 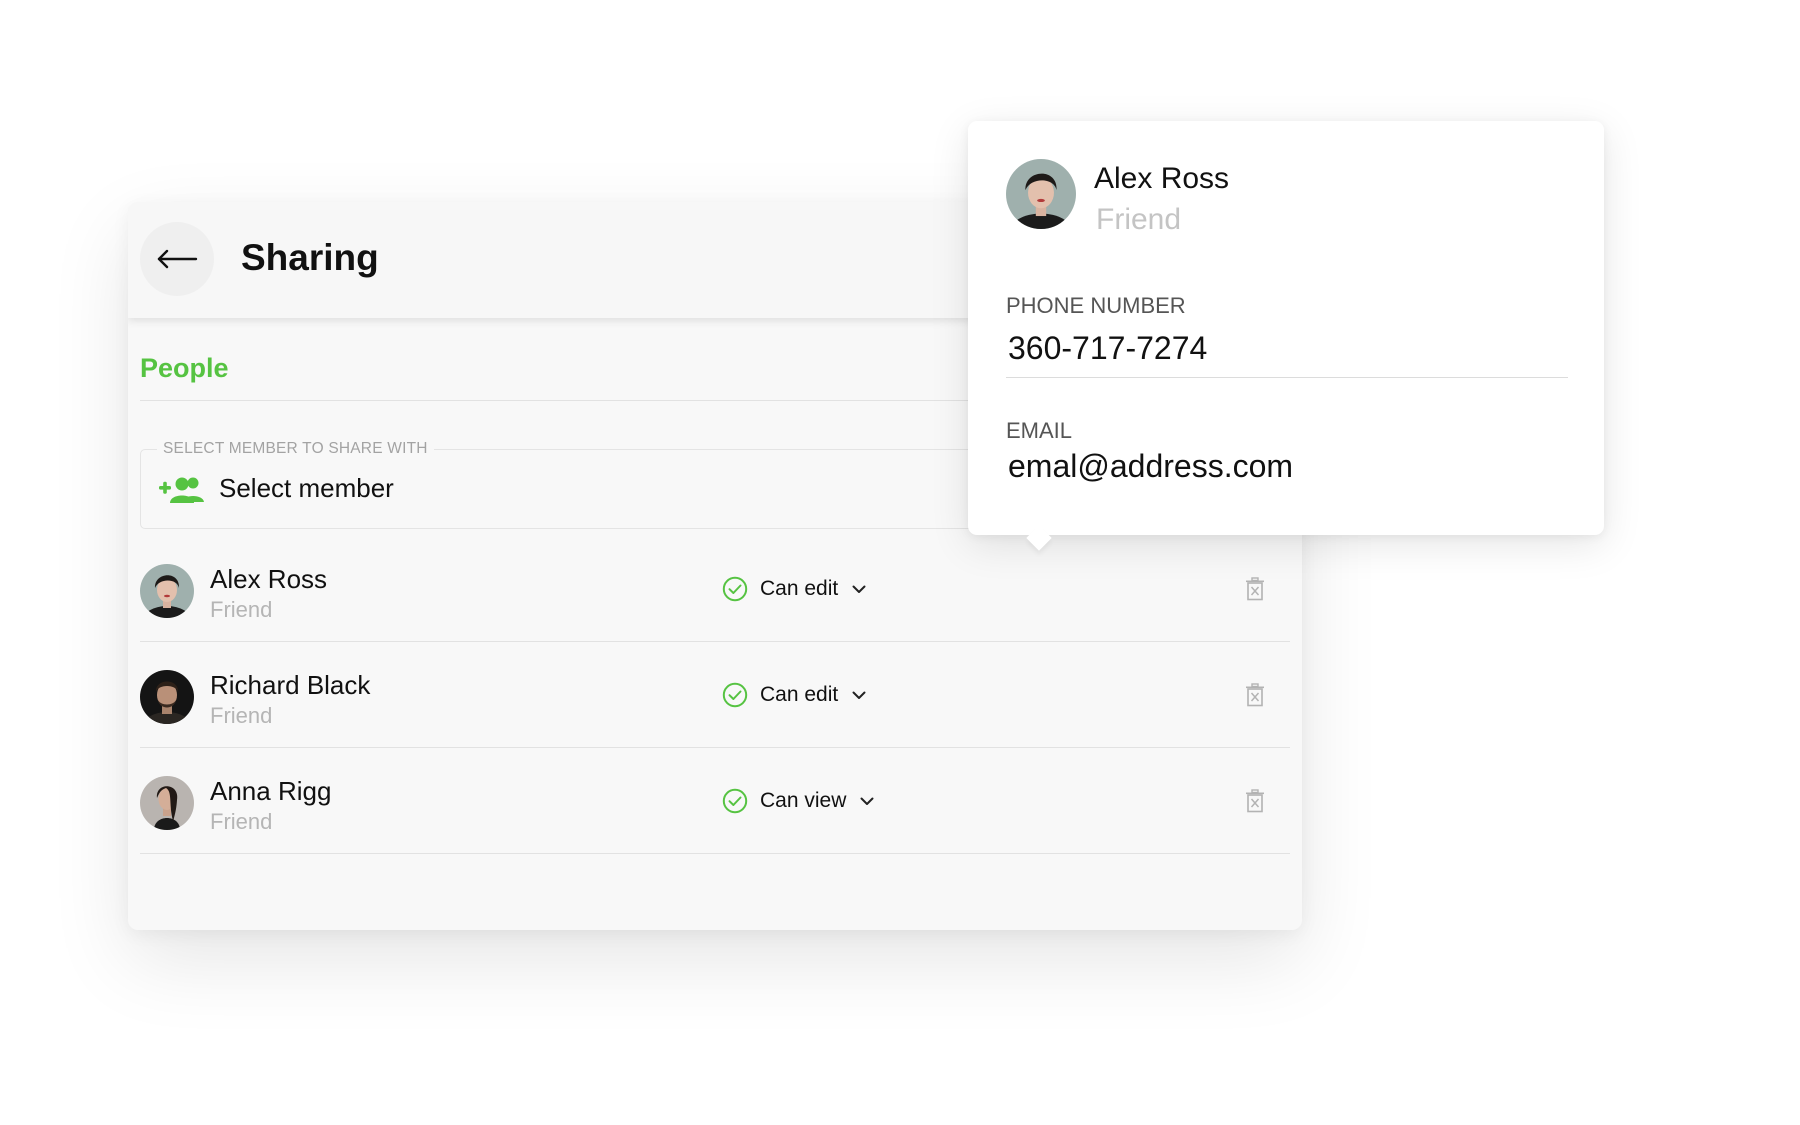 I want to click on permission-dropdown: Can view, so click(x=798, y=801).